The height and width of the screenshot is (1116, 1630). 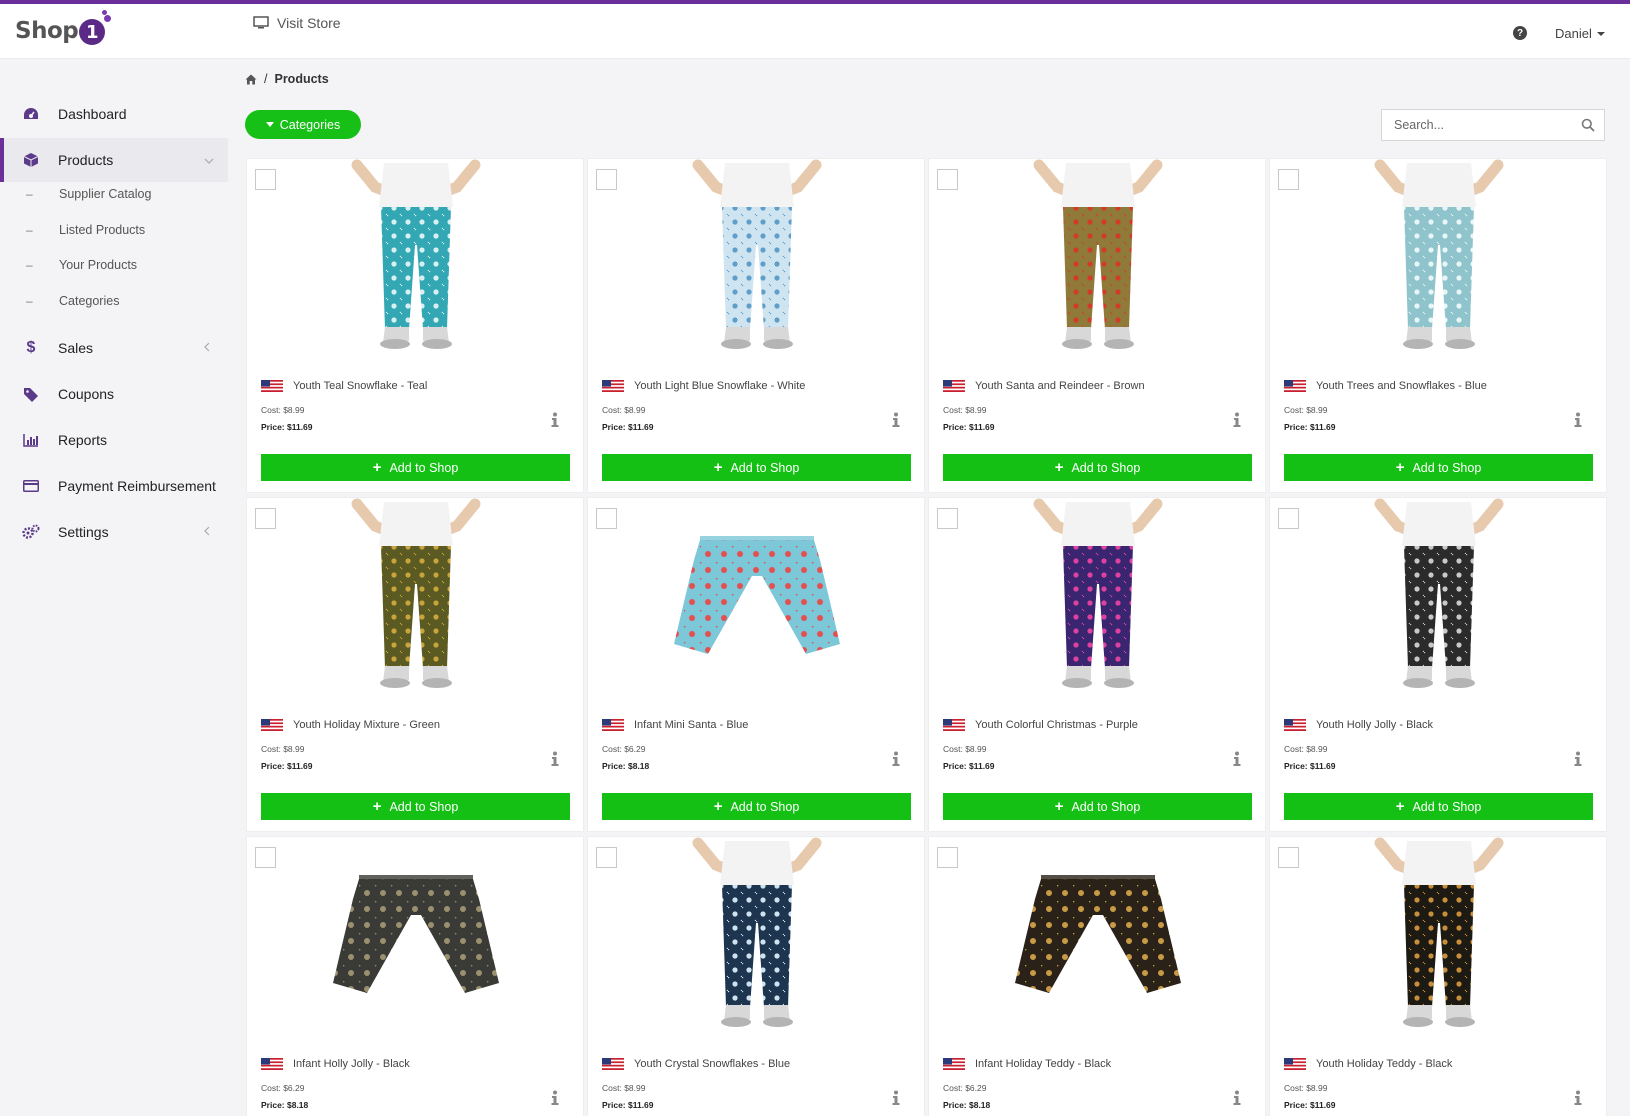 I want to click on visit-store-link: Visit Store, so click(x=297, y=23).